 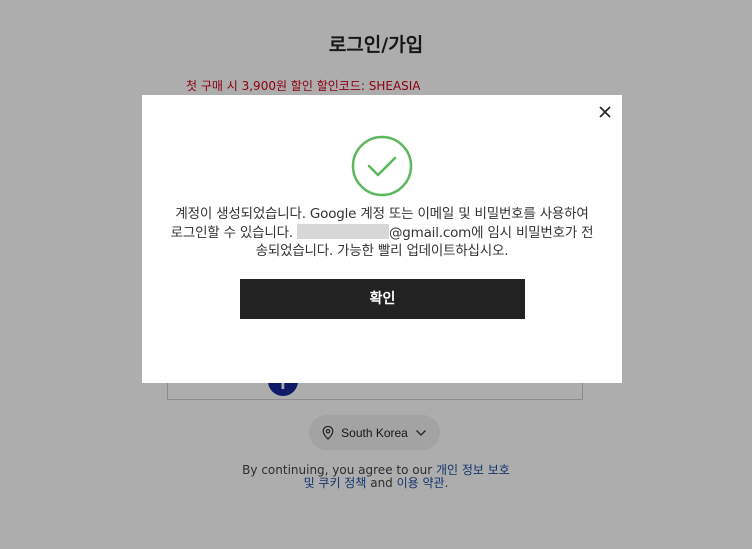 I want to click on close-button, so click(x=605, y=112).